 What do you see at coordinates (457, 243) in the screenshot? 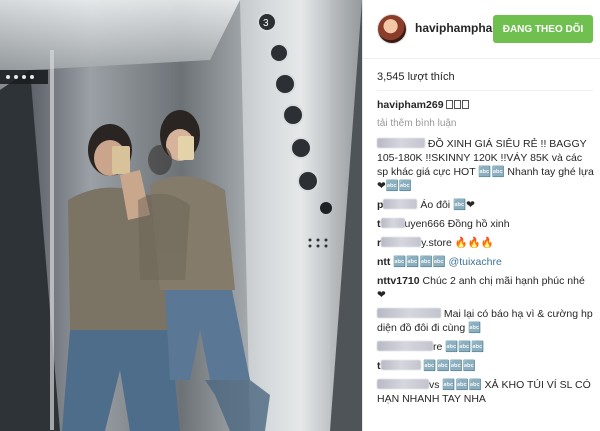
I see `comment-text: y.store 🔥🔥🔥` at bounding box center [457, 243].